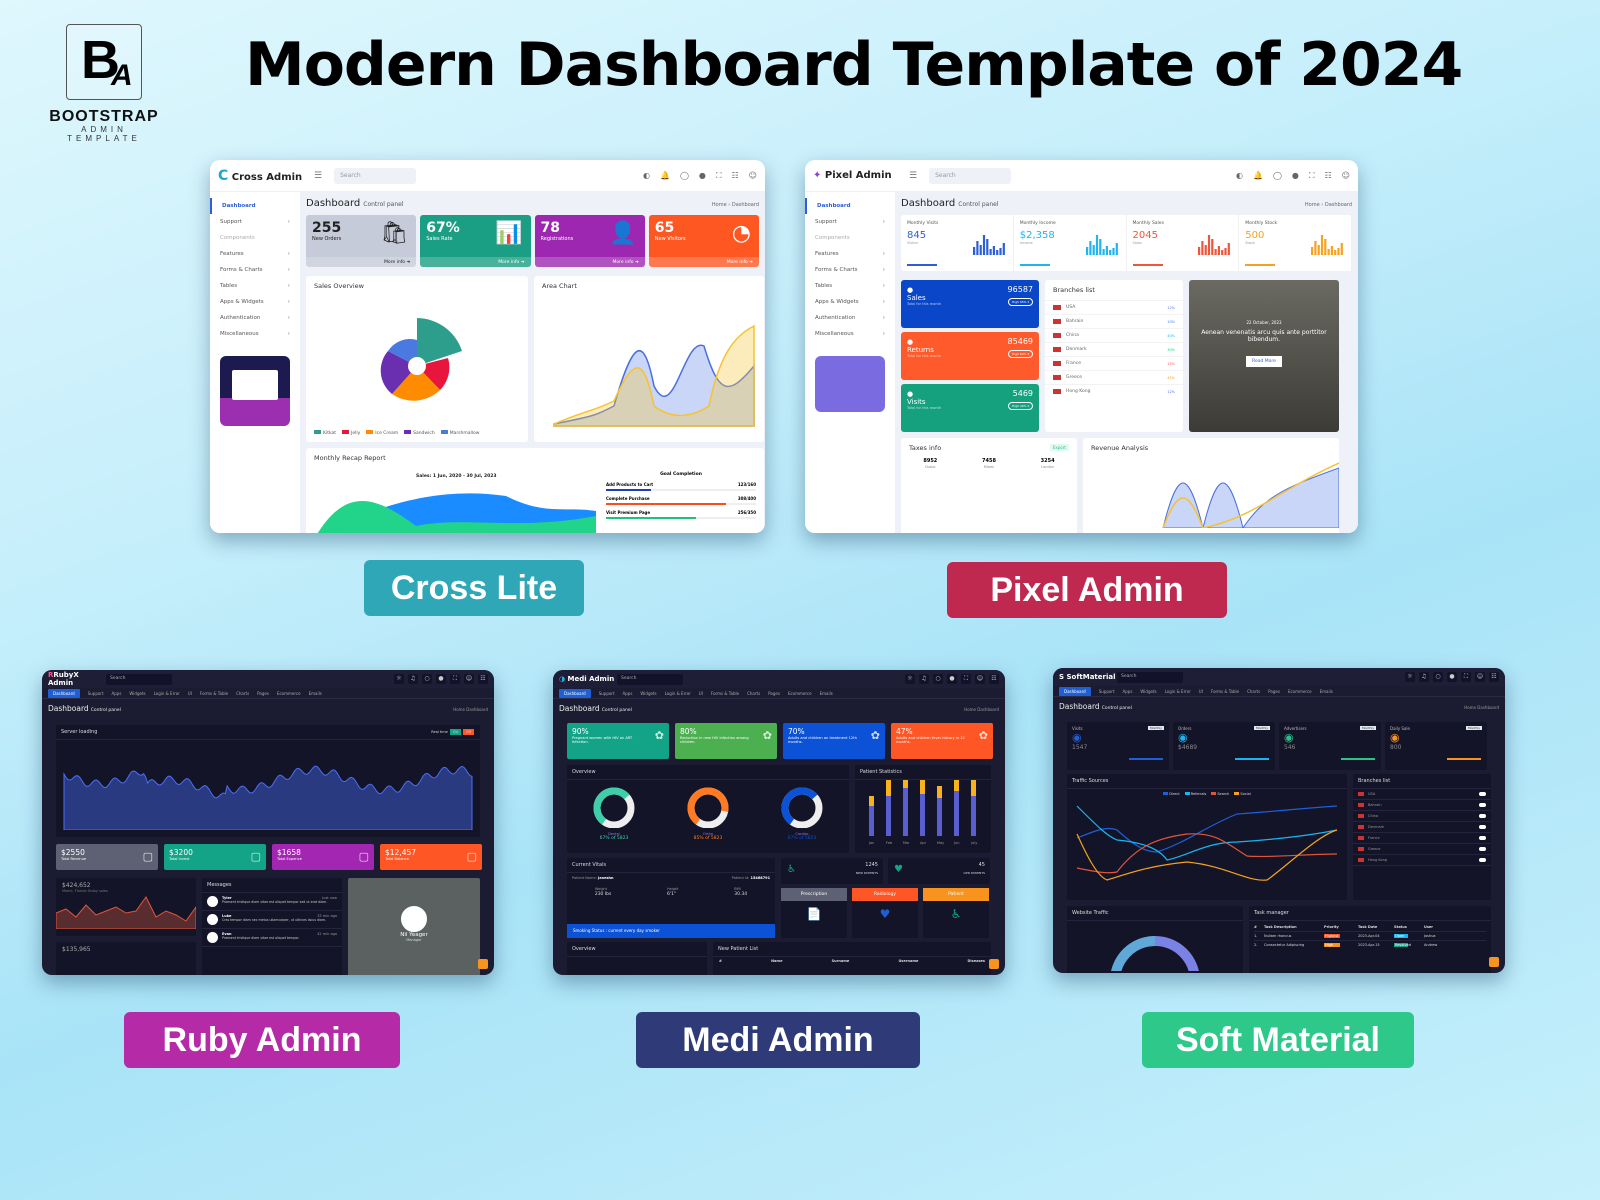 Image resolution: width=1600 pixels, height=1200 pixels. Describe the element at coordinates (215, 857) in the screenshot. I see `ruby-stat-card: $3200 Total Invest ▢` at that location.